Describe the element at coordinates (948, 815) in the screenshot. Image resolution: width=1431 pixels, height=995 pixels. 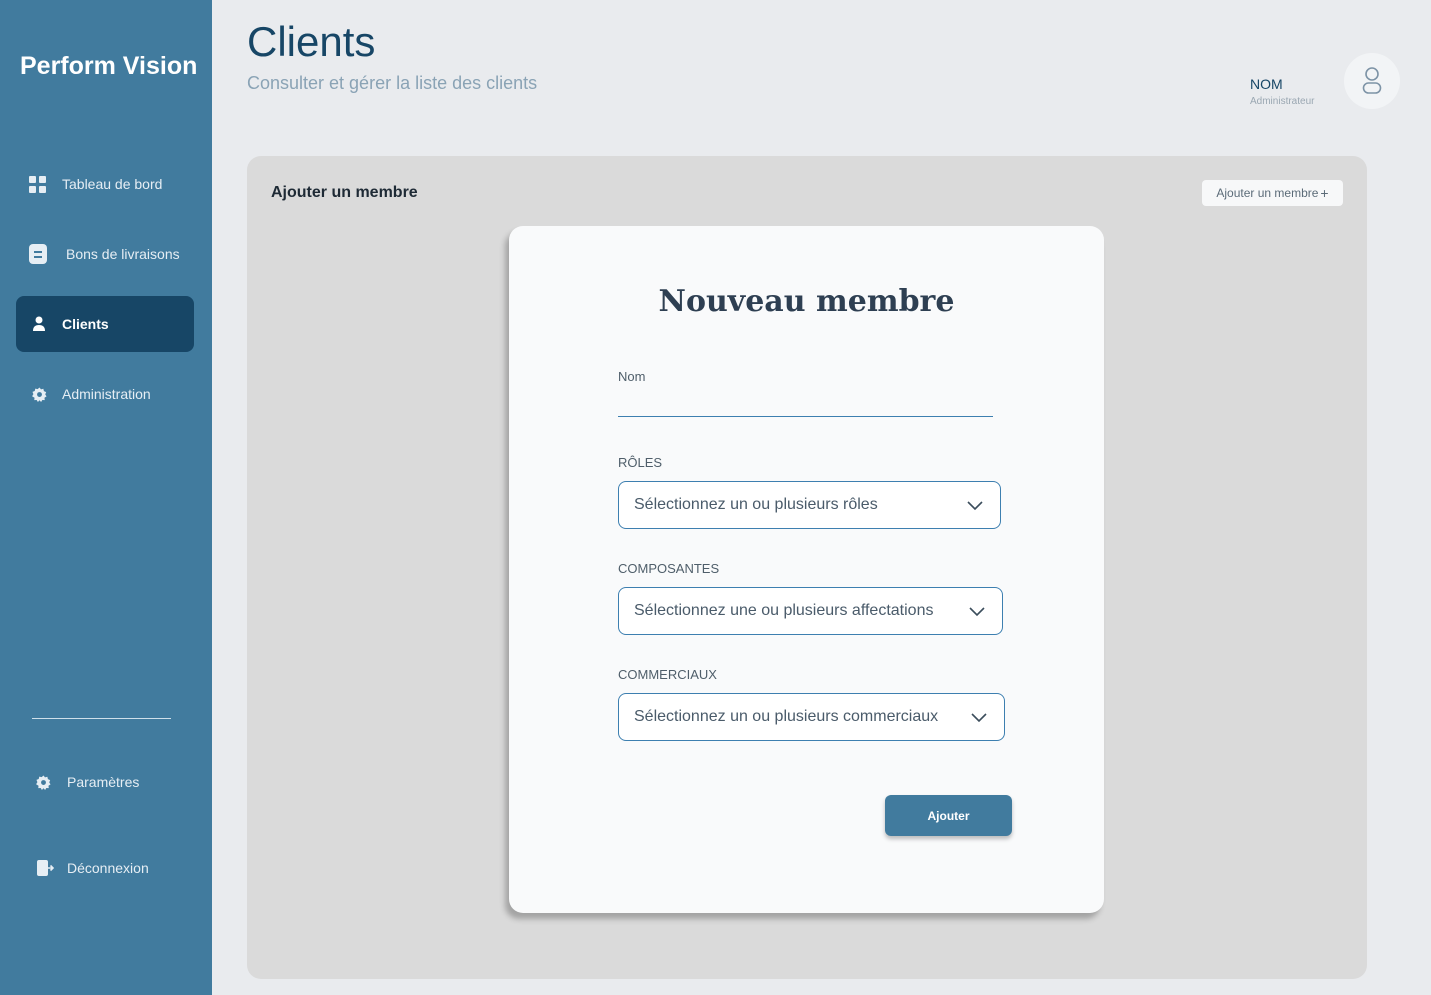
I see `submit-button: Ajouter` at that location.